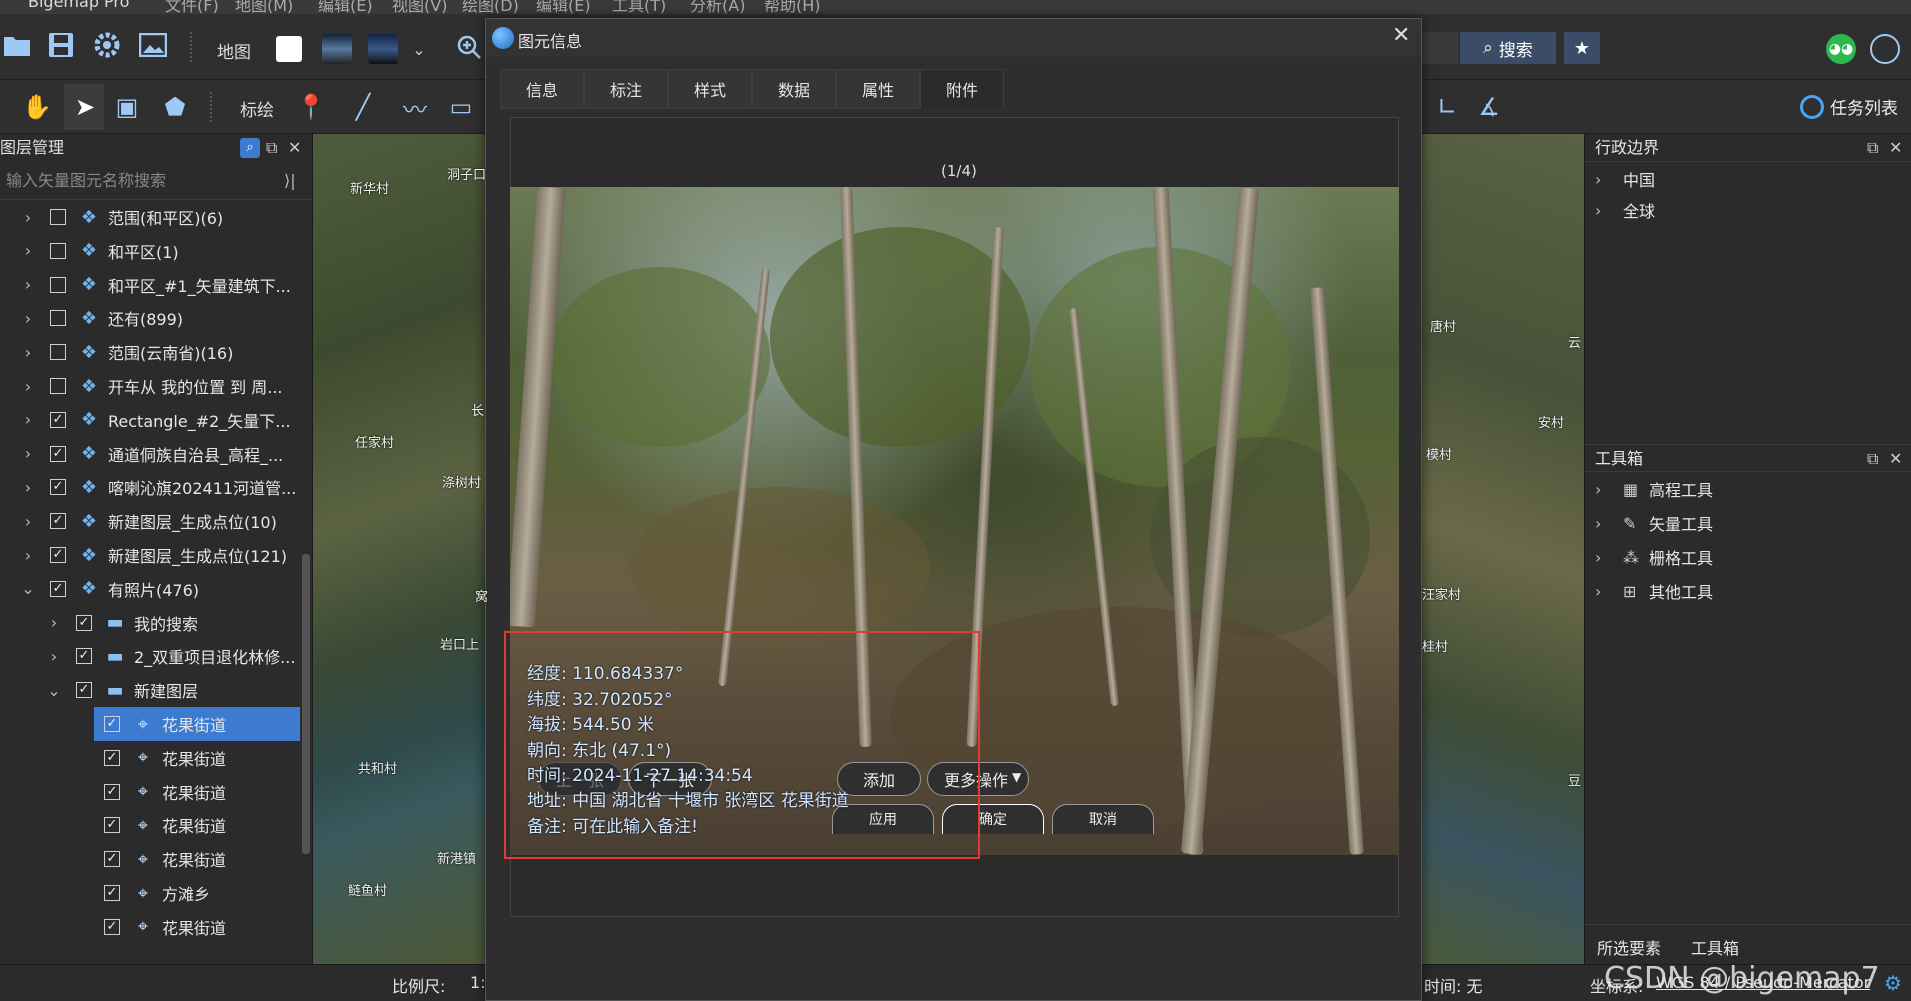 This screenshot has height=1001, width=1911. I want to click on tool-raster: › ⁂ 栅格工具, so click(1654, 557).